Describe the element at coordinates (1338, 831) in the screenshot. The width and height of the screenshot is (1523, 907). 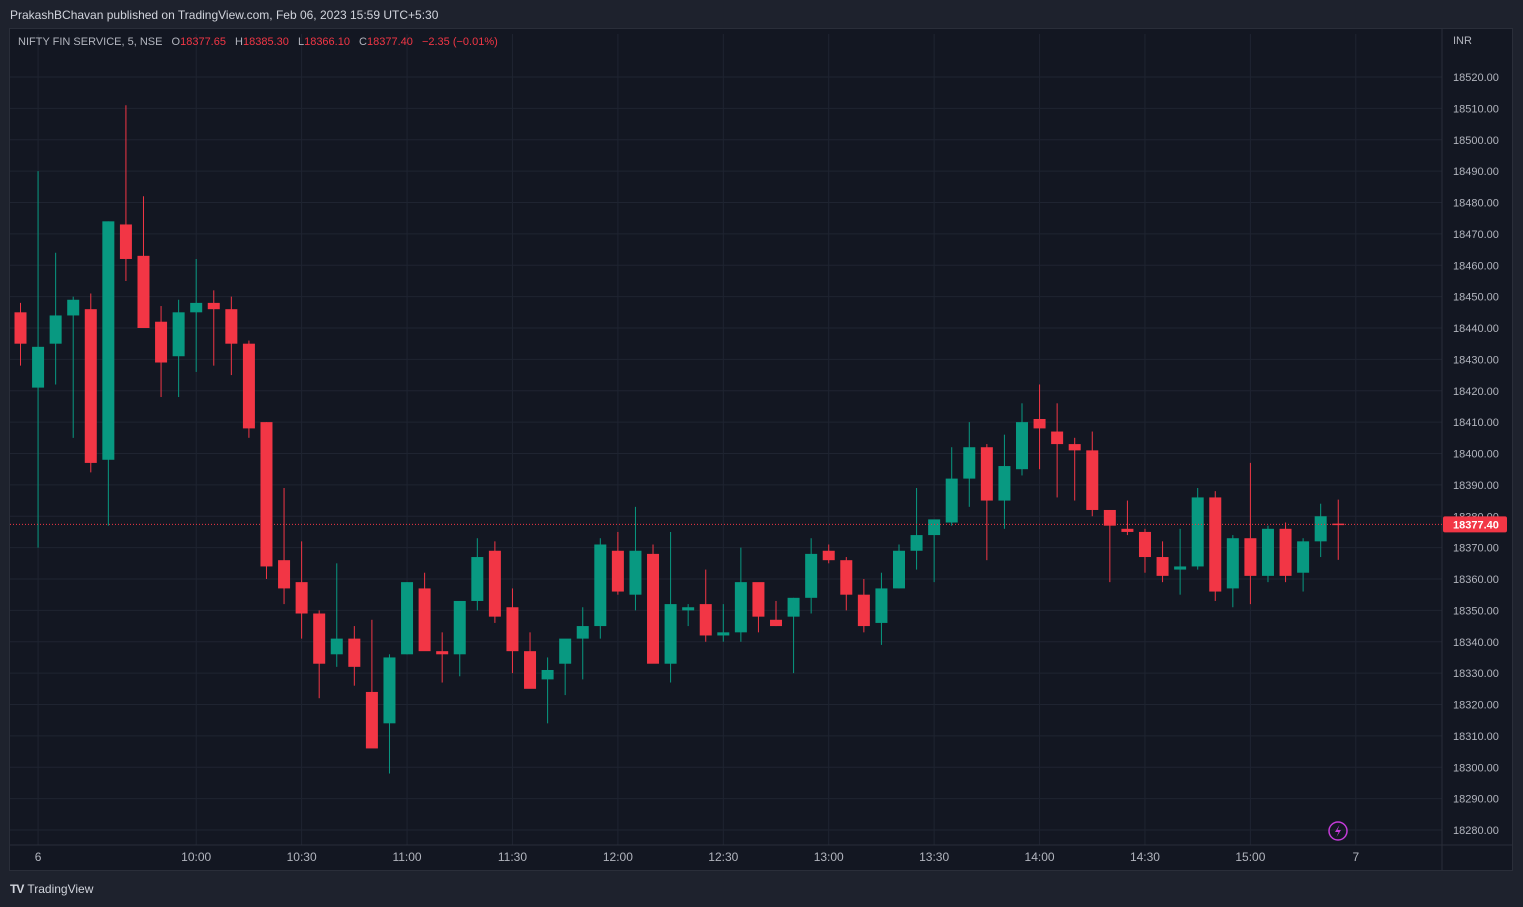
I see `lightning-icon` at that location.